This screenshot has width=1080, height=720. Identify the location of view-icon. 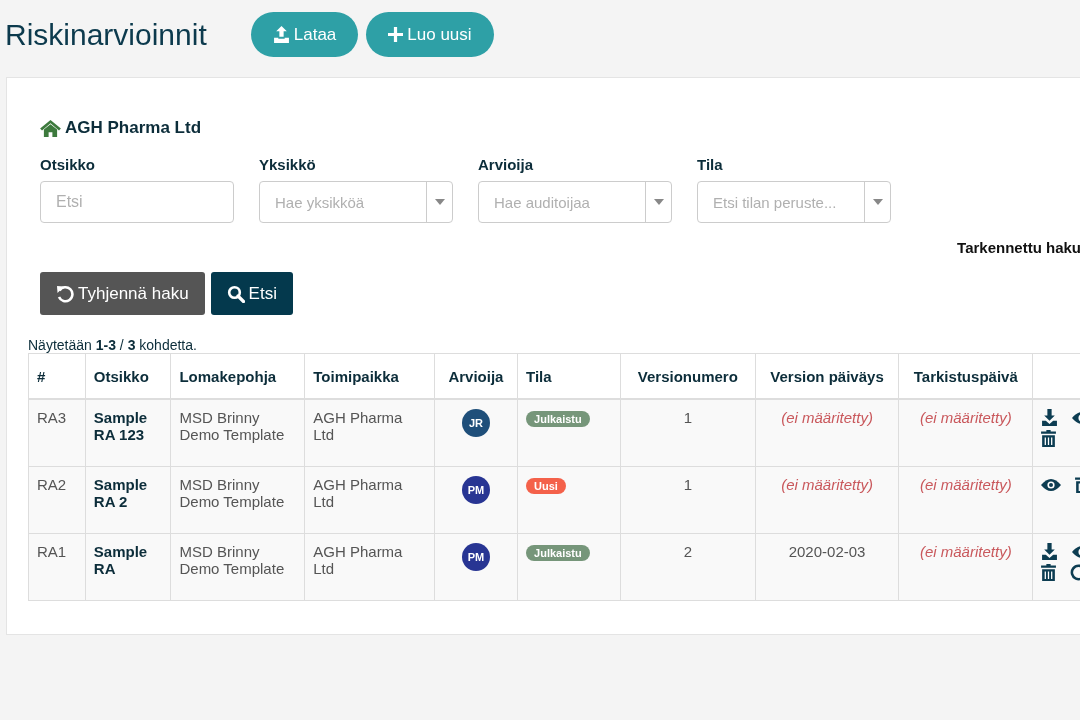
(1051, 484).